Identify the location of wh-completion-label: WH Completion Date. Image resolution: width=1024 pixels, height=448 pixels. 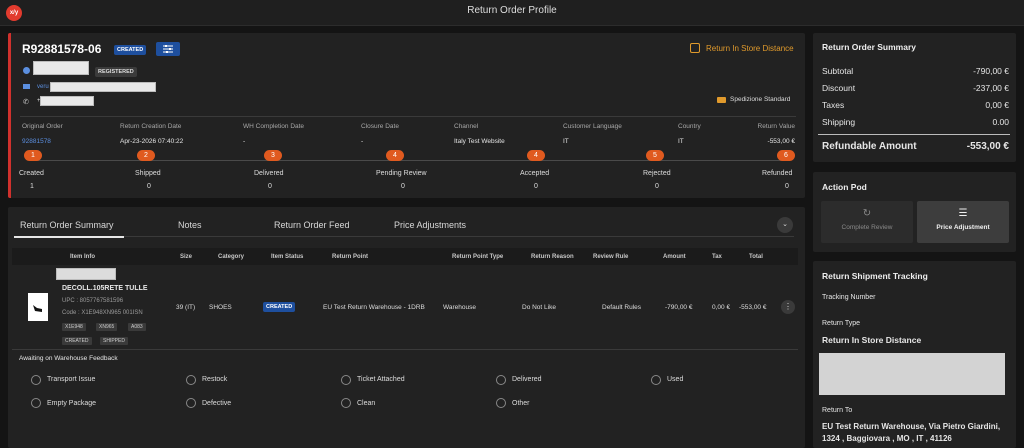
(274, 126).